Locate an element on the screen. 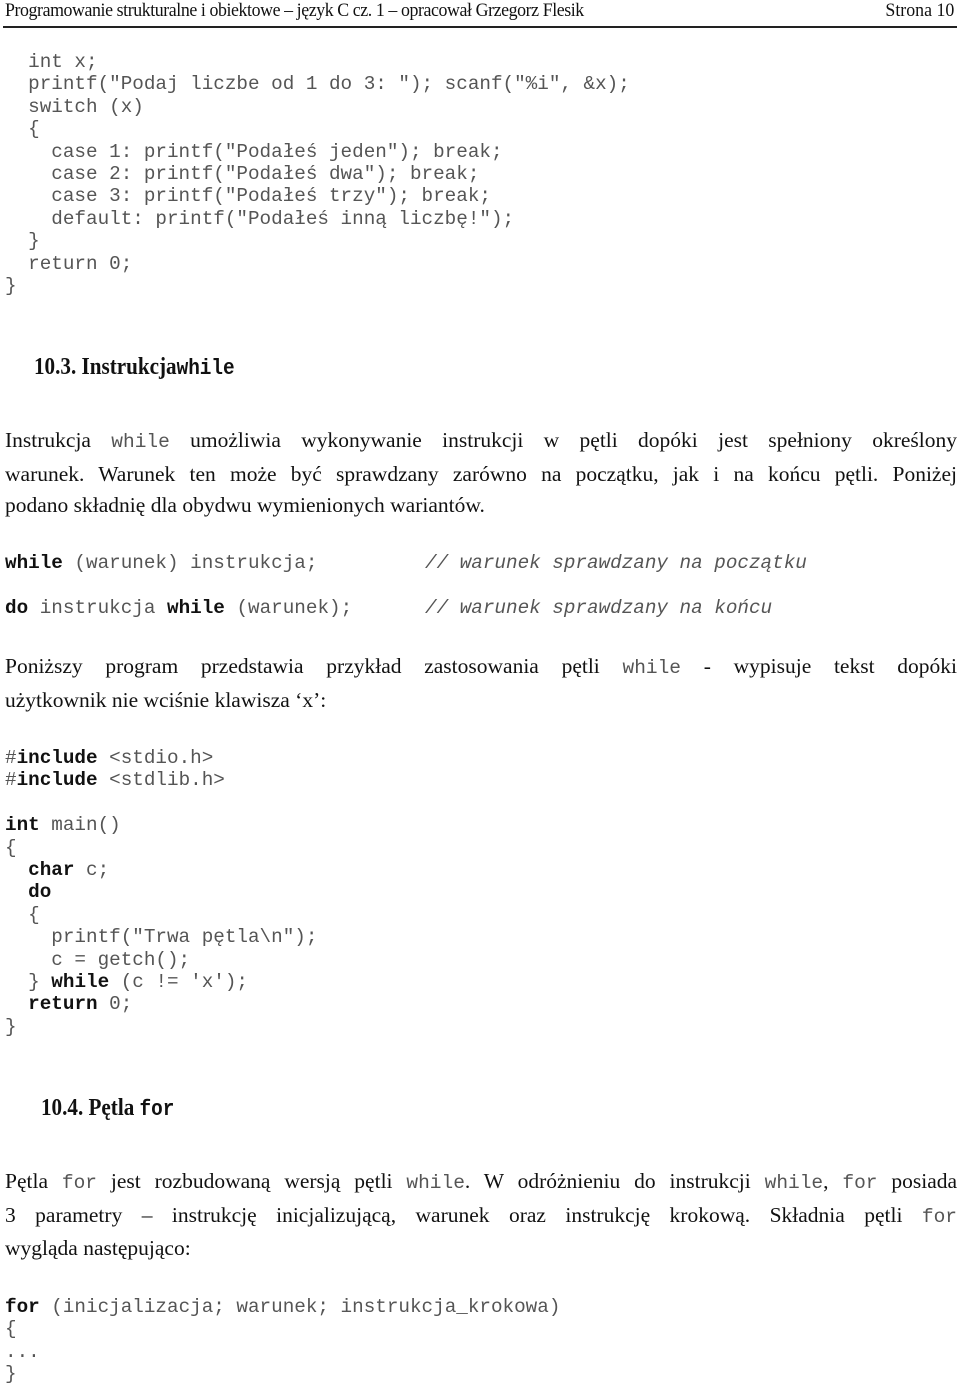 The height and width of the screenshot is (1386, 960). section-keyword: while is located at coordinates (205, 368).